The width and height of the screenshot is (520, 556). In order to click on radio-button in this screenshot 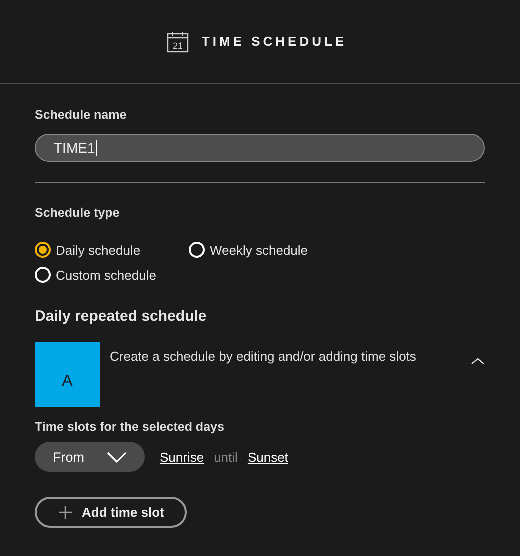, I will do `click(43, 250)`.